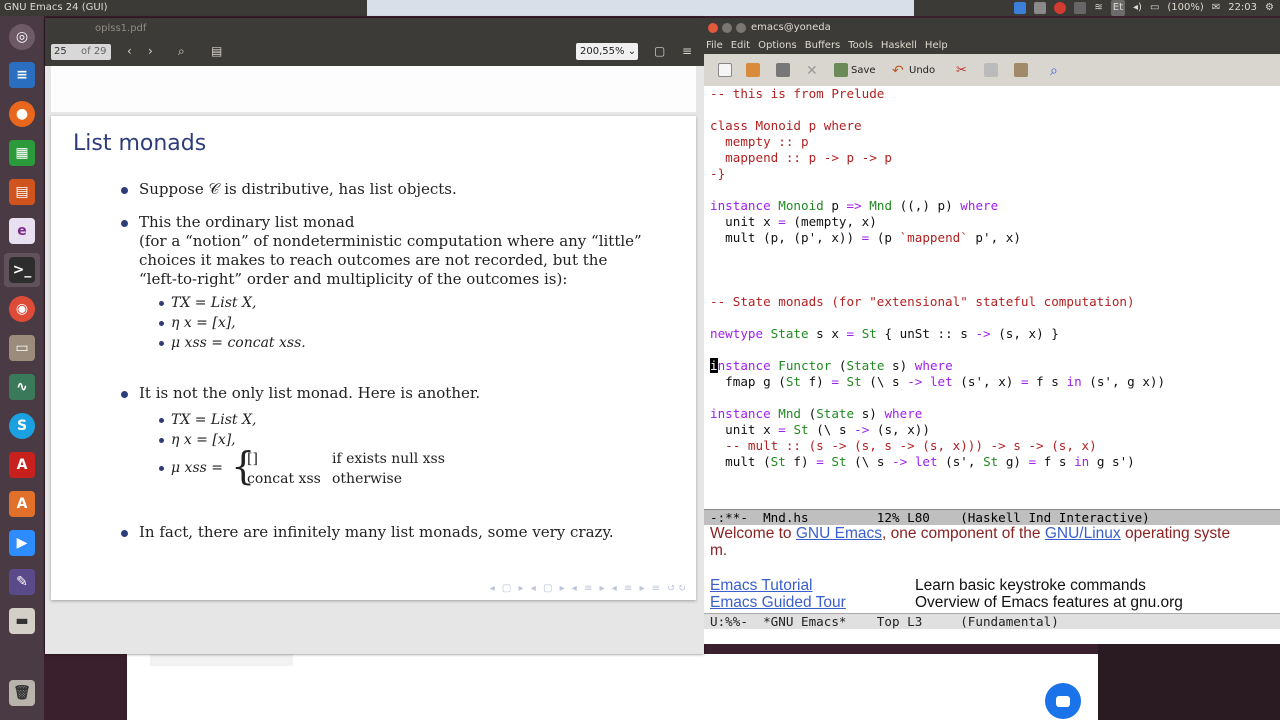 The image size is (1280, 720). I want to click on launcher-dash: ◎, so click(22, 37).